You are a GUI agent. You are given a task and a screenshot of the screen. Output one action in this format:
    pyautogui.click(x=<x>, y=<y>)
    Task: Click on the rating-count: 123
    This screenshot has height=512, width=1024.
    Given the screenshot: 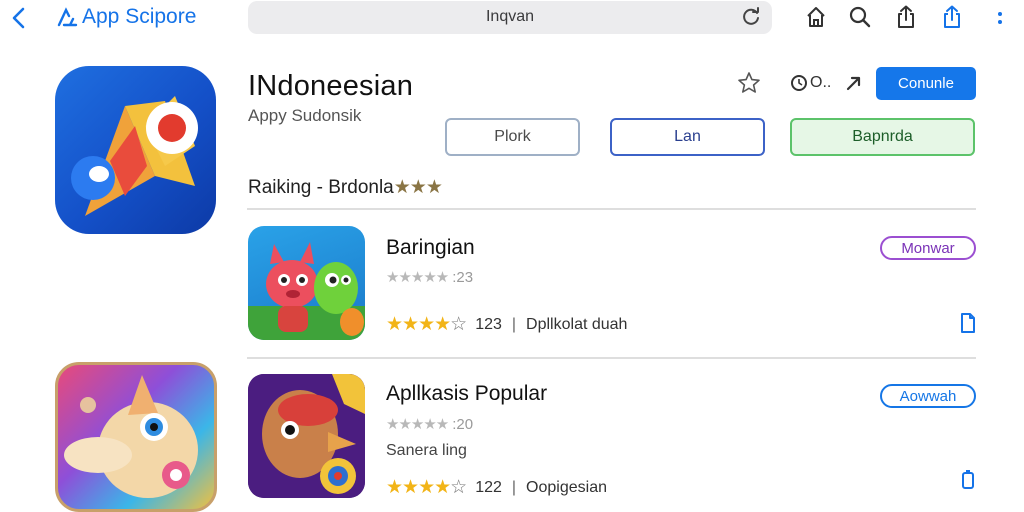 What is the action you would take?
    pyautogui.click(x=488, y=324)
    